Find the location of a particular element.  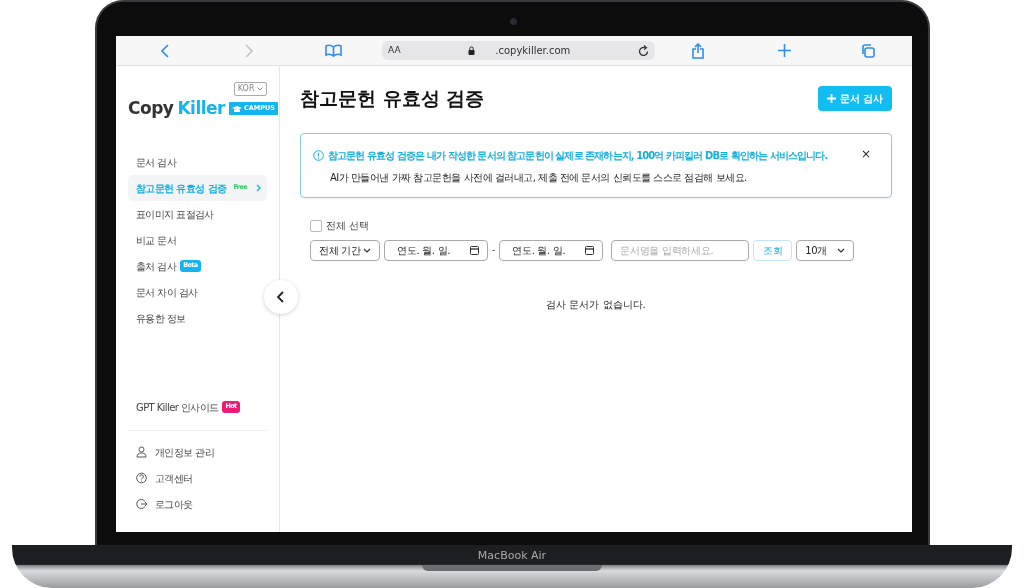

close-button: × is located at coordinates (865, 154).